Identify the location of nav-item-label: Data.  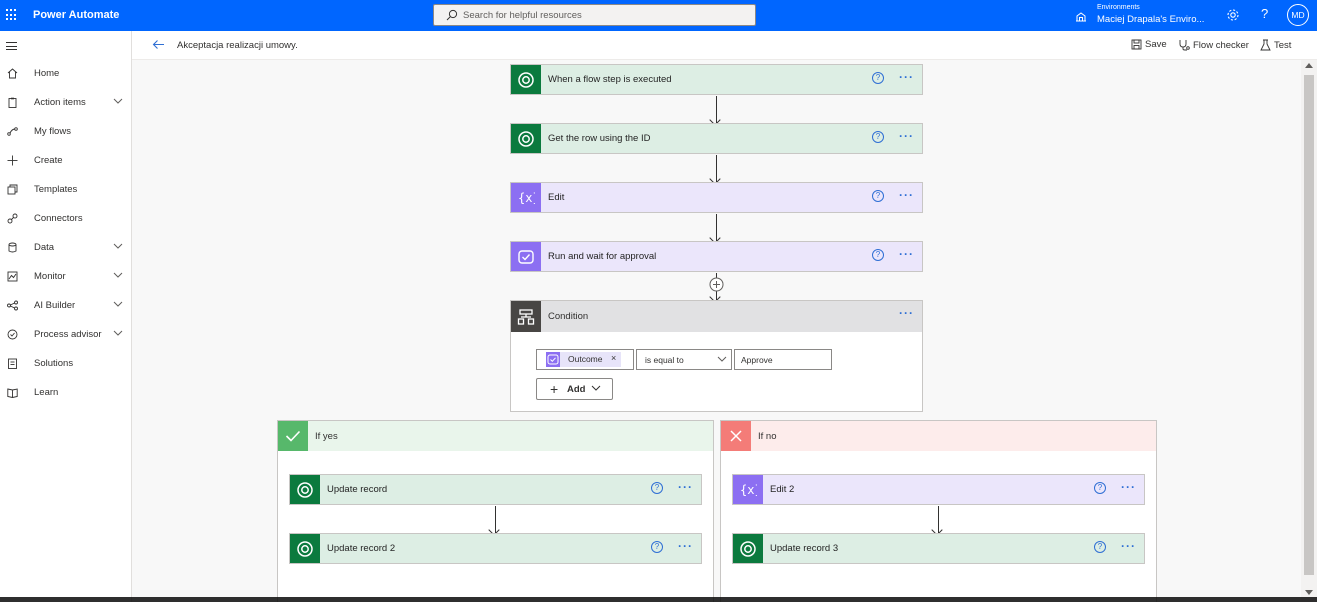
(44, 247).